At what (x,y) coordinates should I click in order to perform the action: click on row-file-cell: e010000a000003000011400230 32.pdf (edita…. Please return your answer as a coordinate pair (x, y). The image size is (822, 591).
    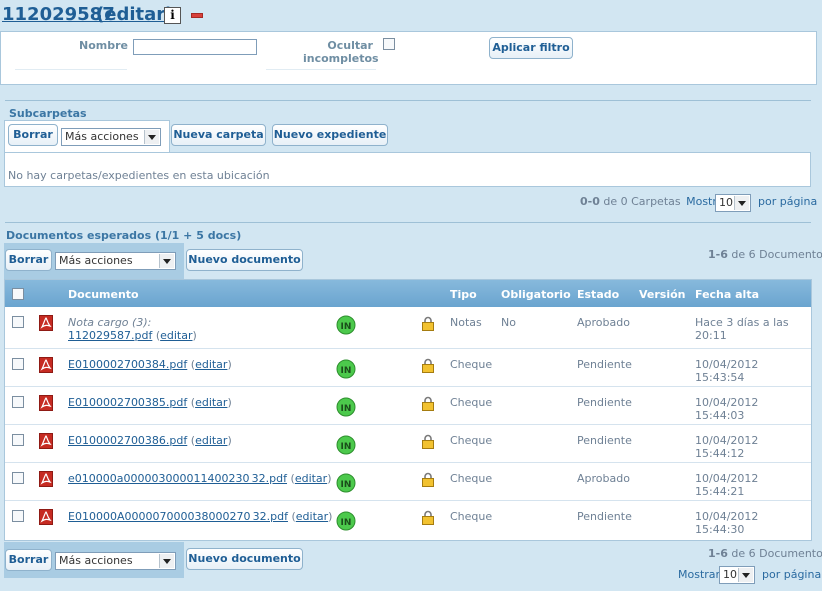
    Looking at the image, I should click on (200, 478).